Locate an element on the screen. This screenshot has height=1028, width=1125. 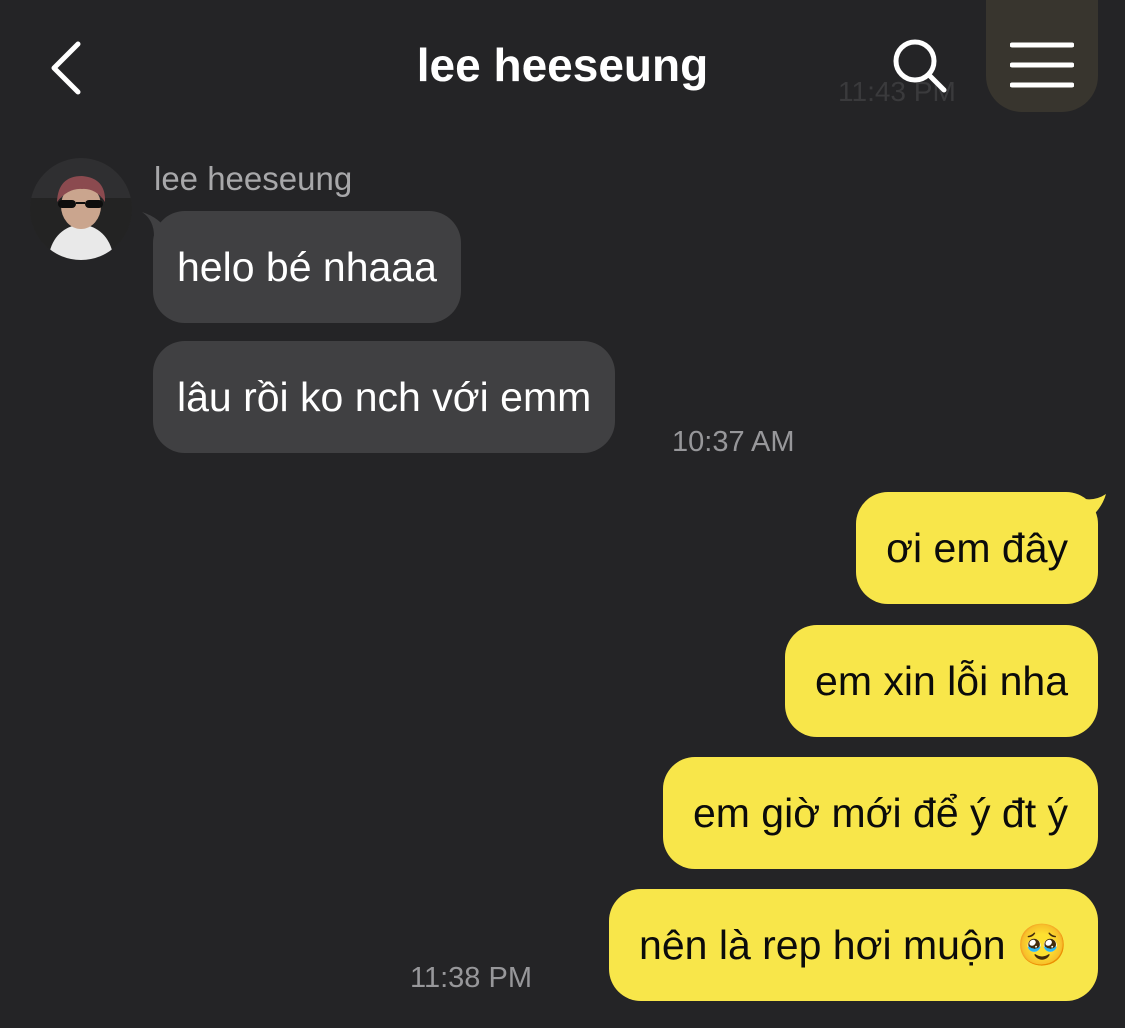
outgoing-message: nên là rep hơi muộn 🥹 is located at coordinates (853, 945).